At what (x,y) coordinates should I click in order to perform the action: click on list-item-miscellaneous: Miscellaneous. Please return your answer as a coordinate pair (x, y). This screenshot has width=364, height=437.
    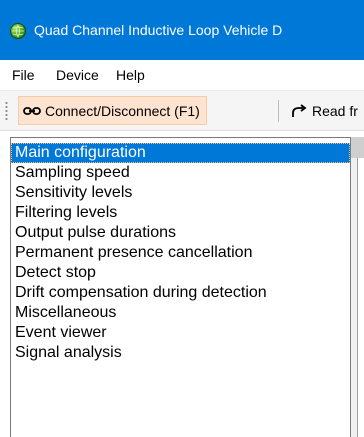
    Looking at the image, I should click on (65, 313).